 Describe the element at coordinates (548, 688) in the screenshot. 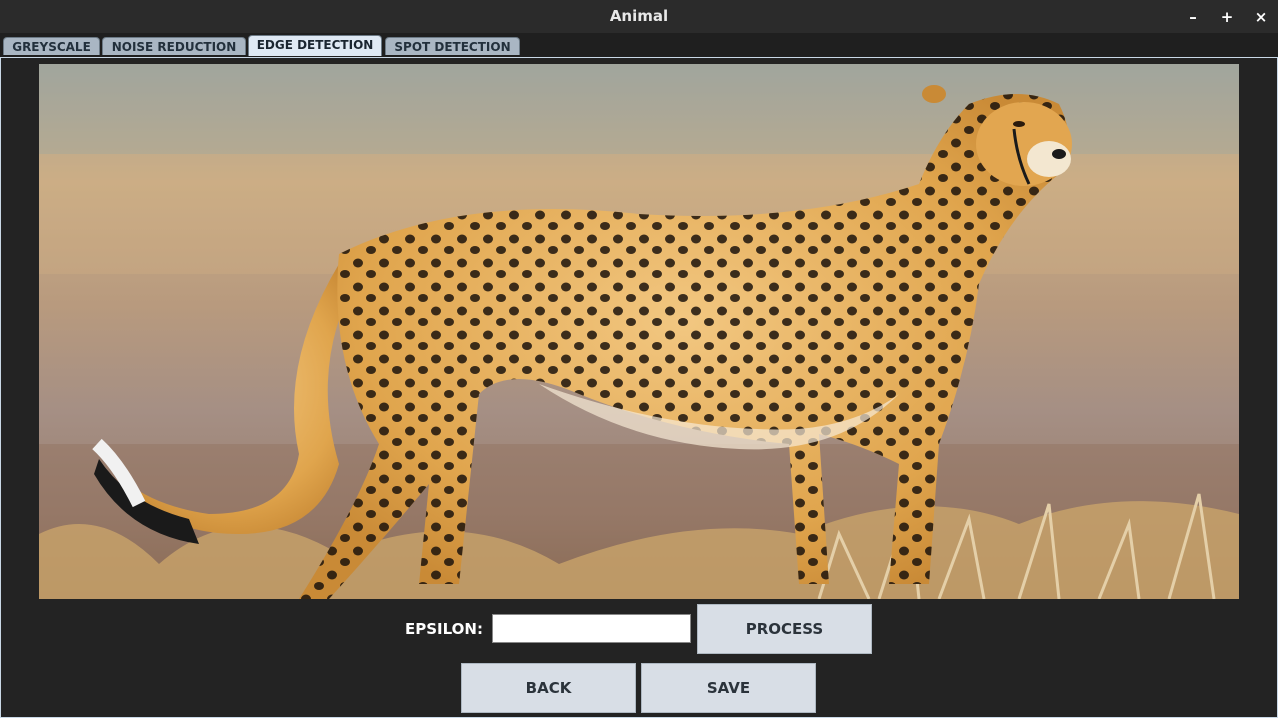

I see `back-button: BACK` at that location.